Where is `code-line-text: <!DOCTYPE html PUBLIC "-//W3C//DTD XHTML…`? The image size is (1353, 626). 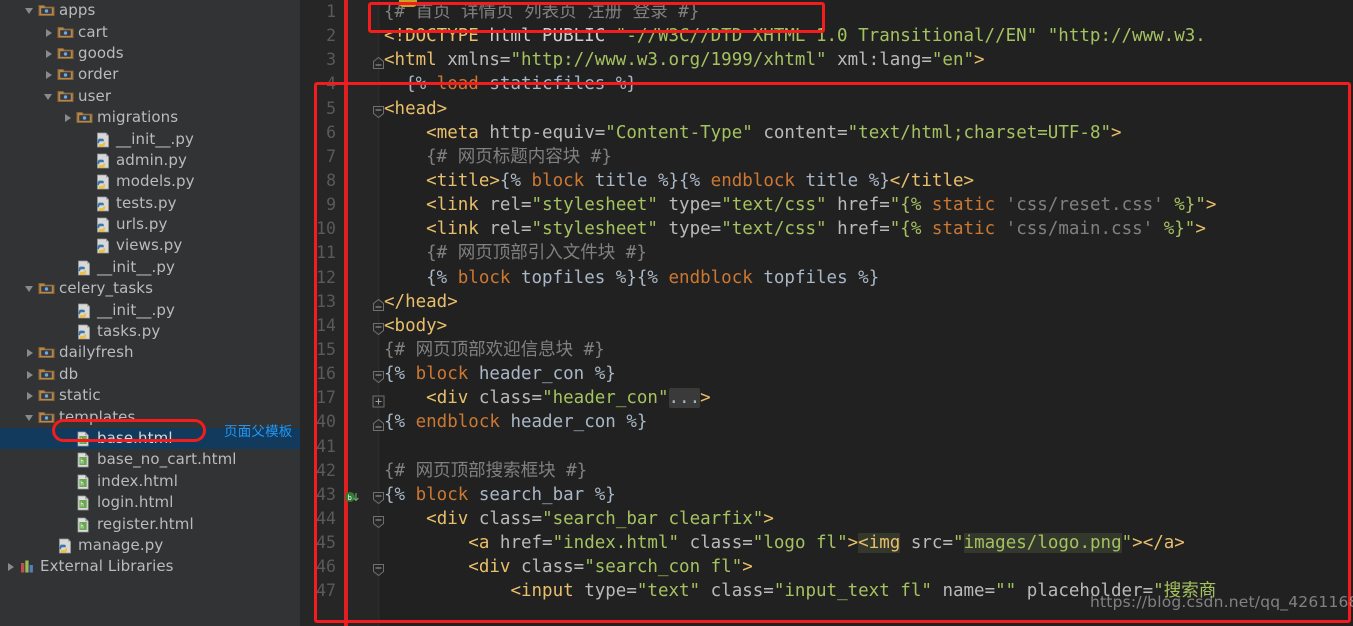 code-line-text: <!DOCTYPE html PUBLIC "-//W3C//DTD XHTML… is located at coordinates (795, 36).